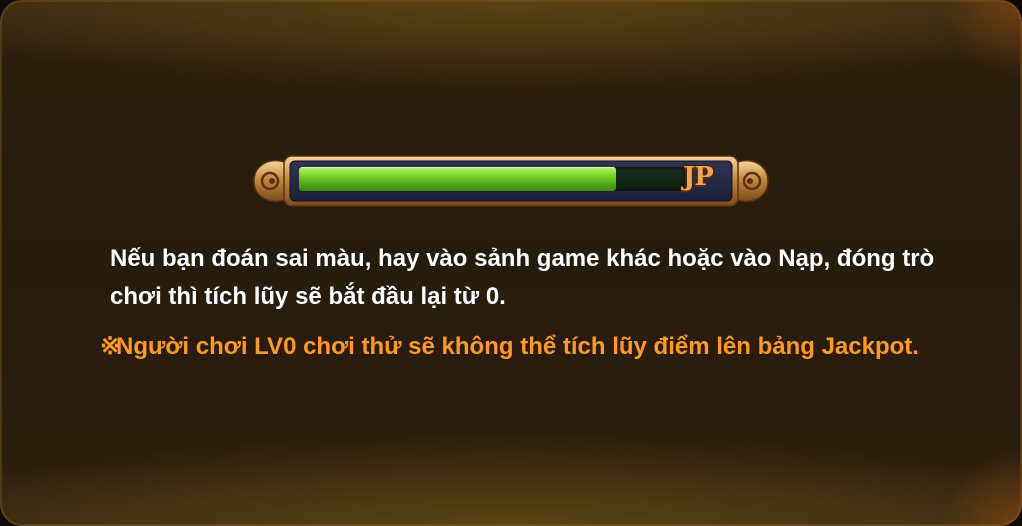 The image size is (1022, 526). Describe the element at coordinates (457, 179) in the screenshot. I see `jackpot-fill` at that location.